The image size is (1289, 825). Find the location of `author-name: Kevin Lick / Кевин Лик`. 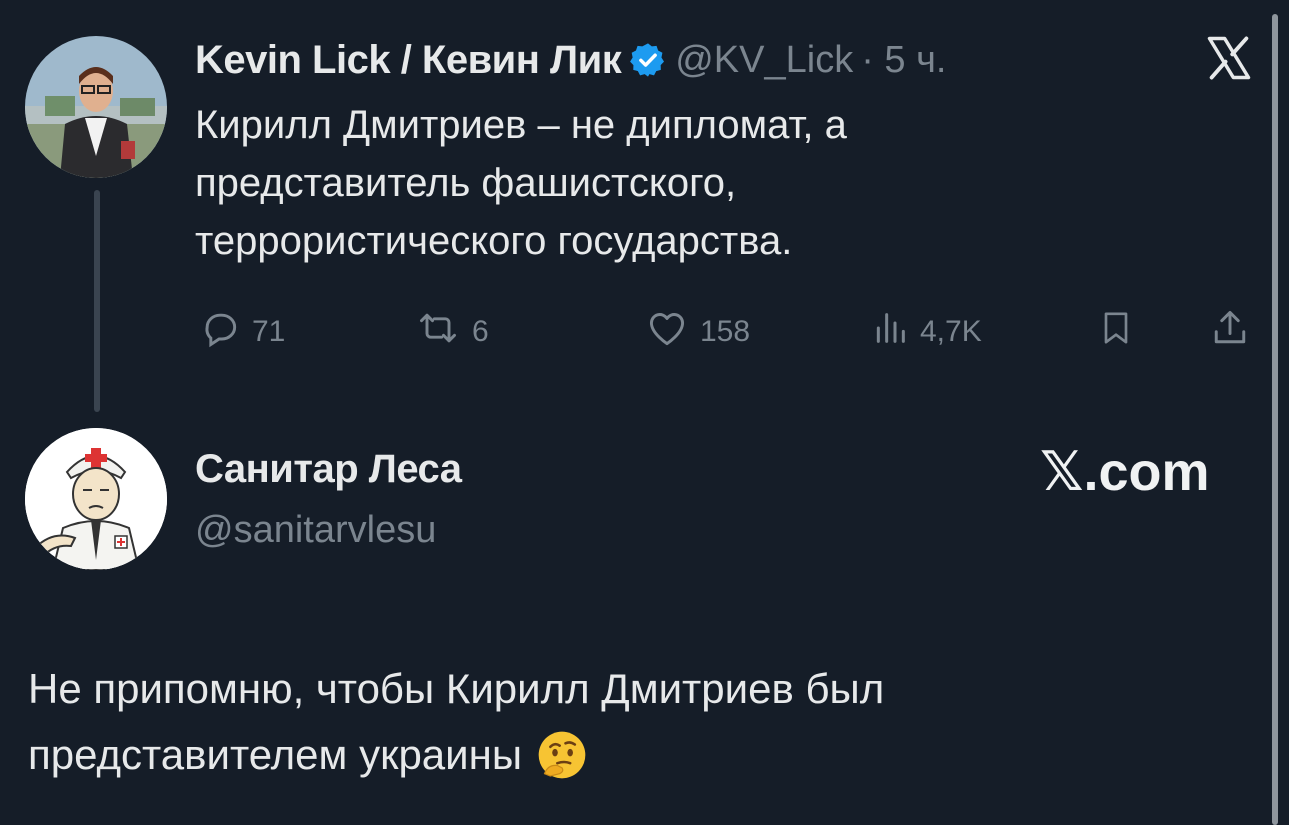

author-name: Kevin Lick / Кевин Лик is located at coordinates (408, 60).